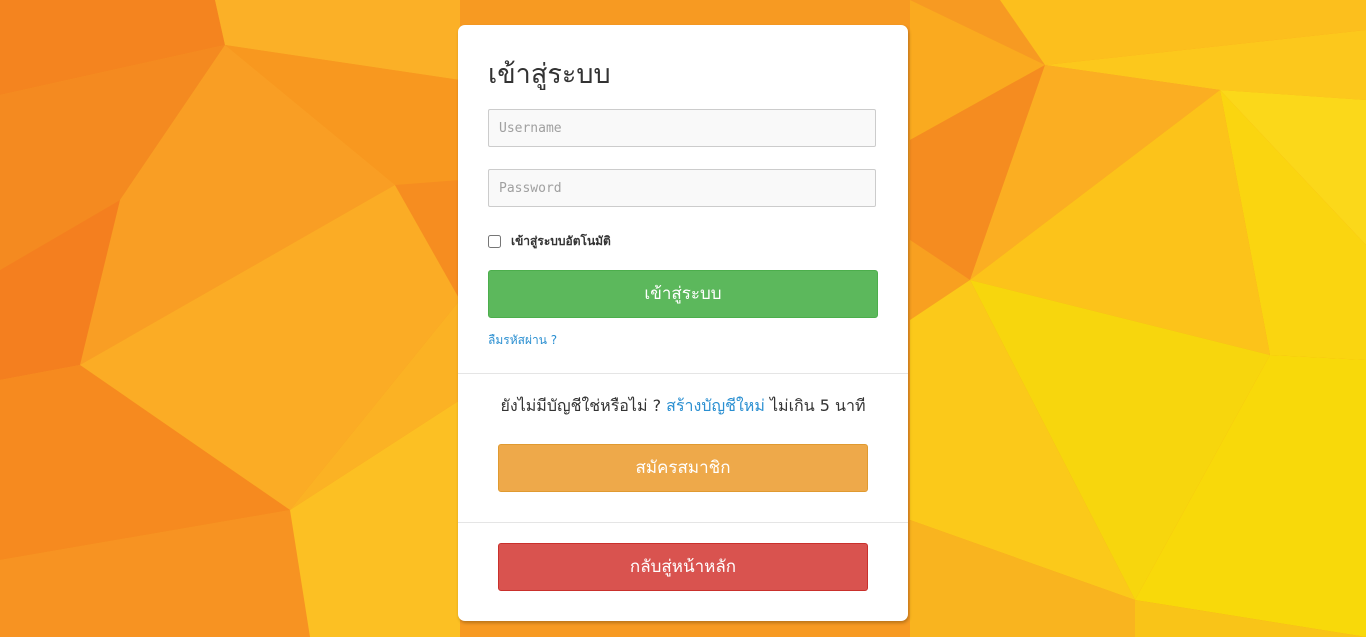 This screenshot has height=637, width=1366. I want to click on signup-prompt-text: ยังไม่มีบัญชีใช่หรือไม่ ?, so click(581, 405).